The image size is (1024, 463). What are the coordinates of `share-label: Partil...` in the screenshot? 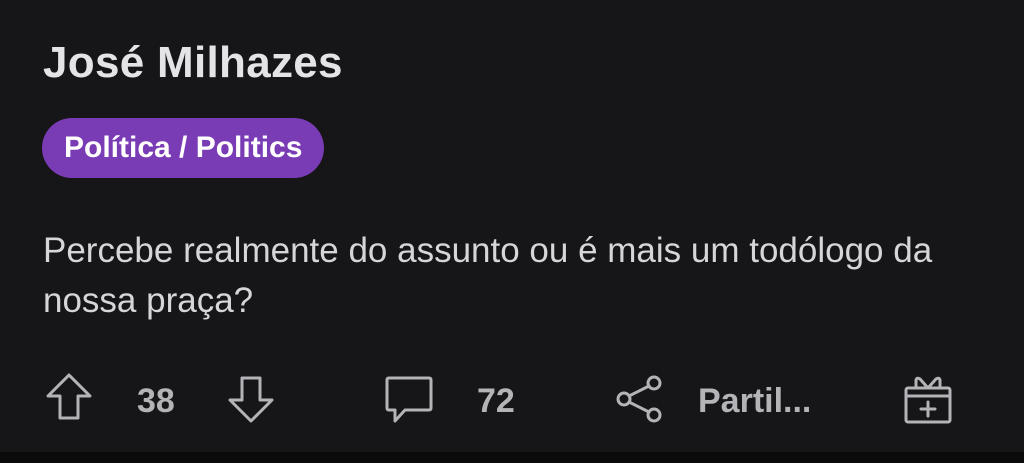 It's located at (754, 401).